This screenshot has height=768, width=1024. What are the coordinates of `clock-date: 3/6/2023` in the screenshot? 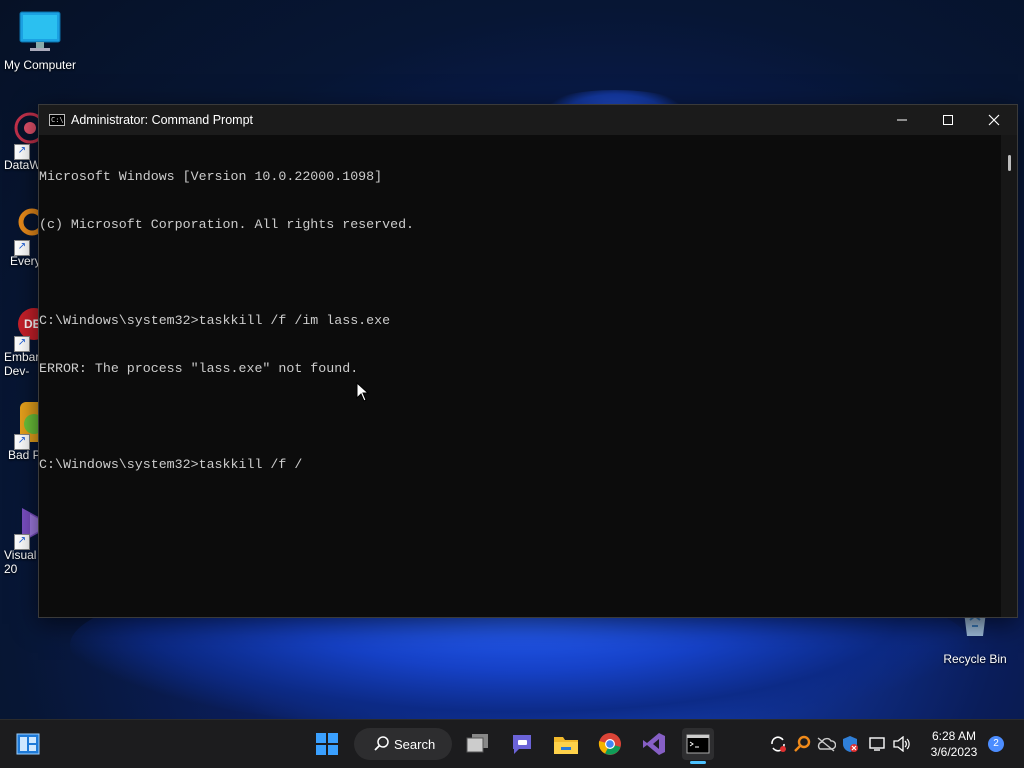 It's located at (954, 752).